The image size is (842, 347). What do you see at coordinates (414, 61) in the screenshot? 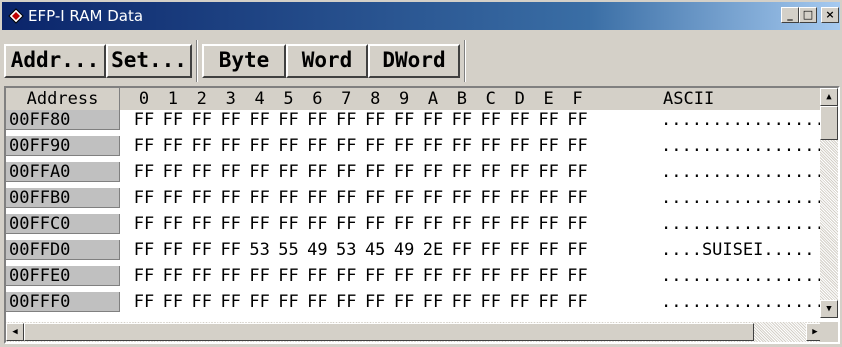
I see `dword-button: DWord` at bounding box center [414, 61].